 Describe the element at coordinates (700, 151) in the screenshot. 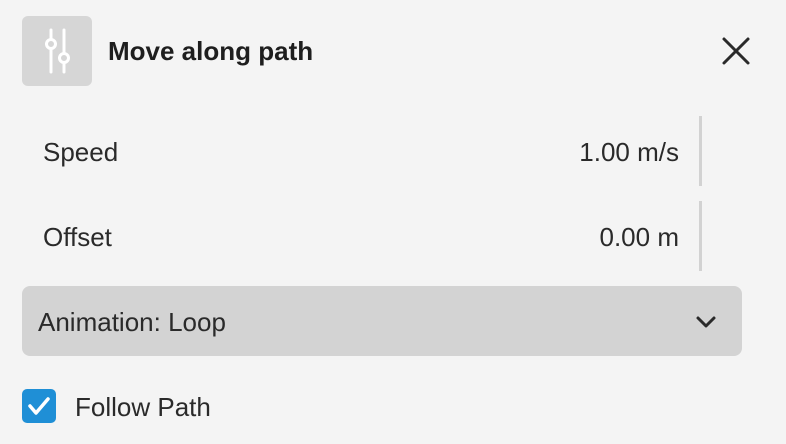

I see `speed-field-divider` at that location.